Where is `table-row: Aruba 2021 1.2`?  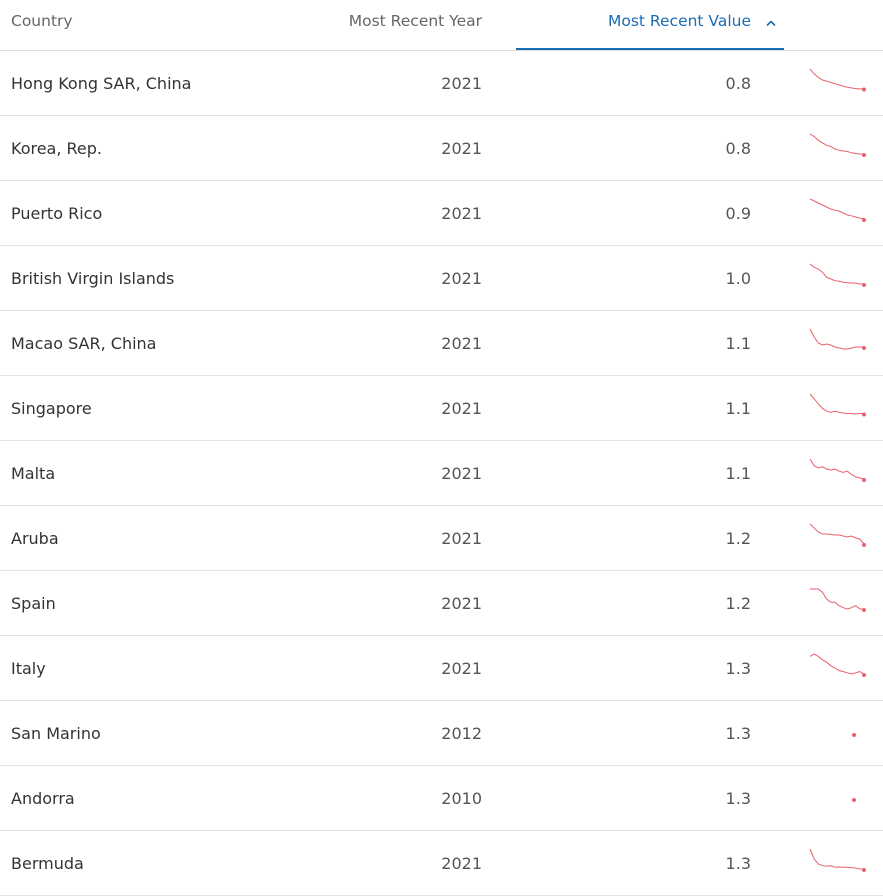
table-row: Aruba 2021 1.2 is located at coordinates (441, 538).